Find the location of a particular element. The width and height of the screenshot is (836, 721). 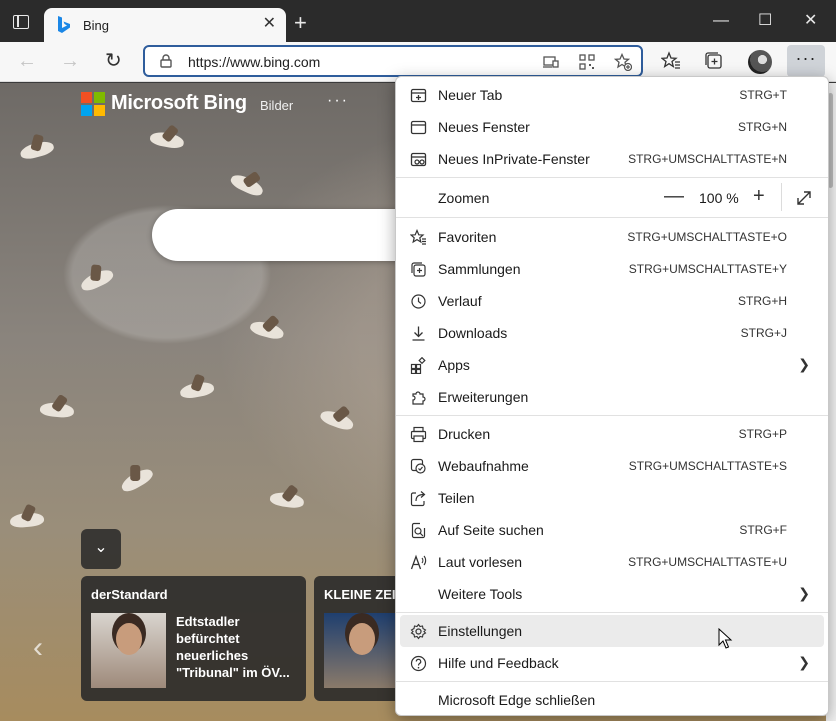

menu-item-shortcut: STRG+UMSCHALTTASTE+O is located at coordinates (707, 237).